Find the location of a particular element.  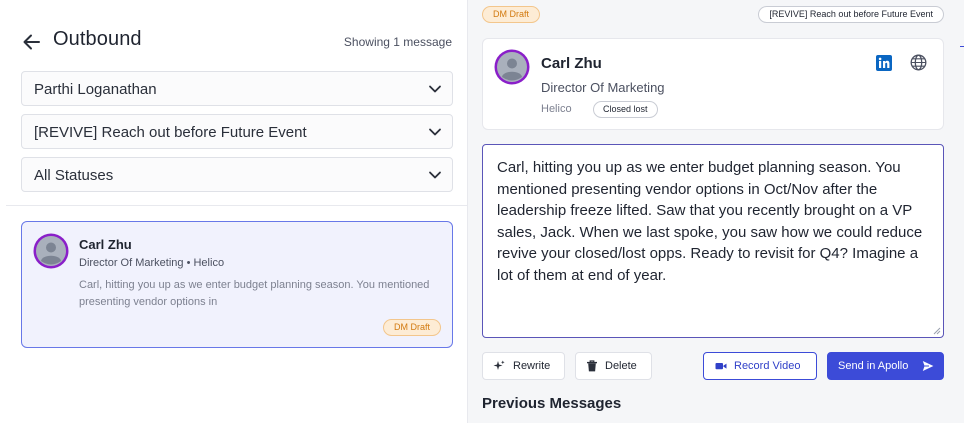

delete-button: Delete is located at coordinates (613, 366).